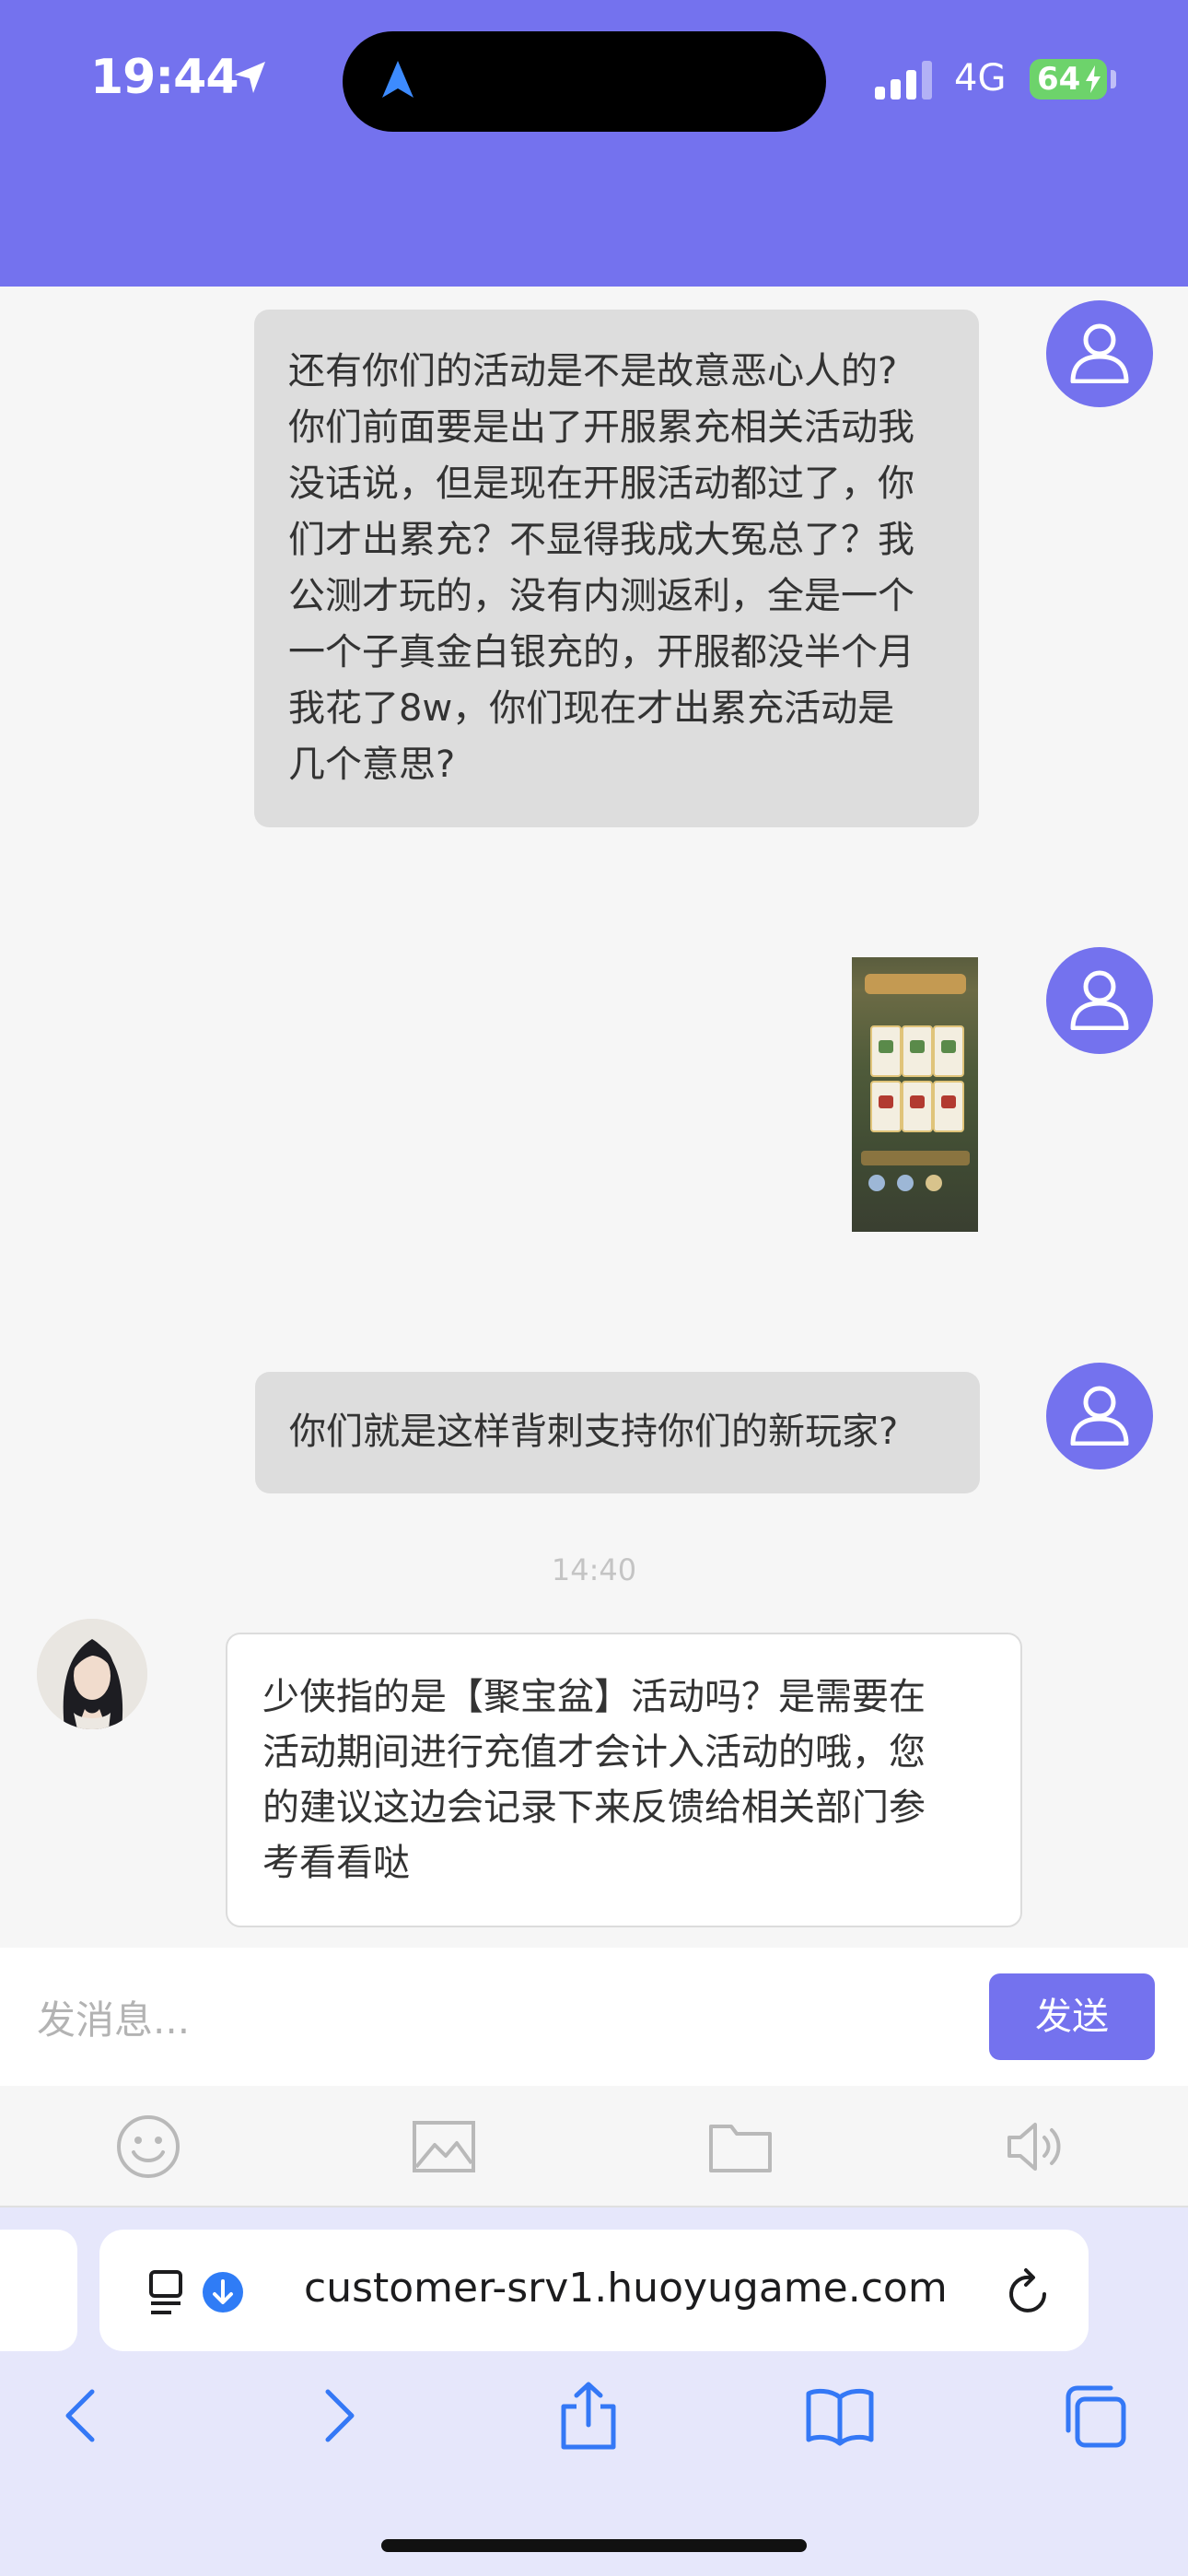  What do you see at coordinates (914, 1185) in the screenshot?
I see `image-icons-row` at bounding box center [914, 1185].